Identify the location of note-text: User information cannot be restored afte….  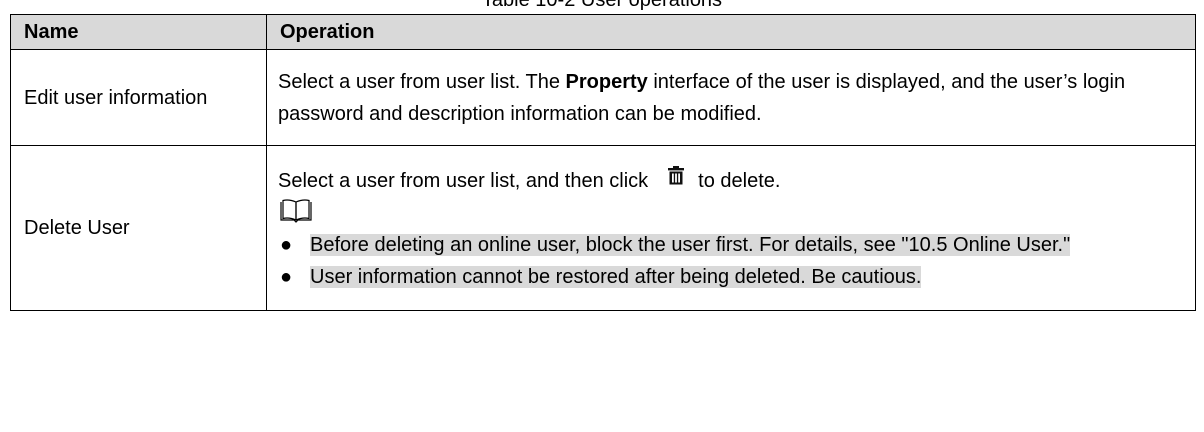
(616, 277).